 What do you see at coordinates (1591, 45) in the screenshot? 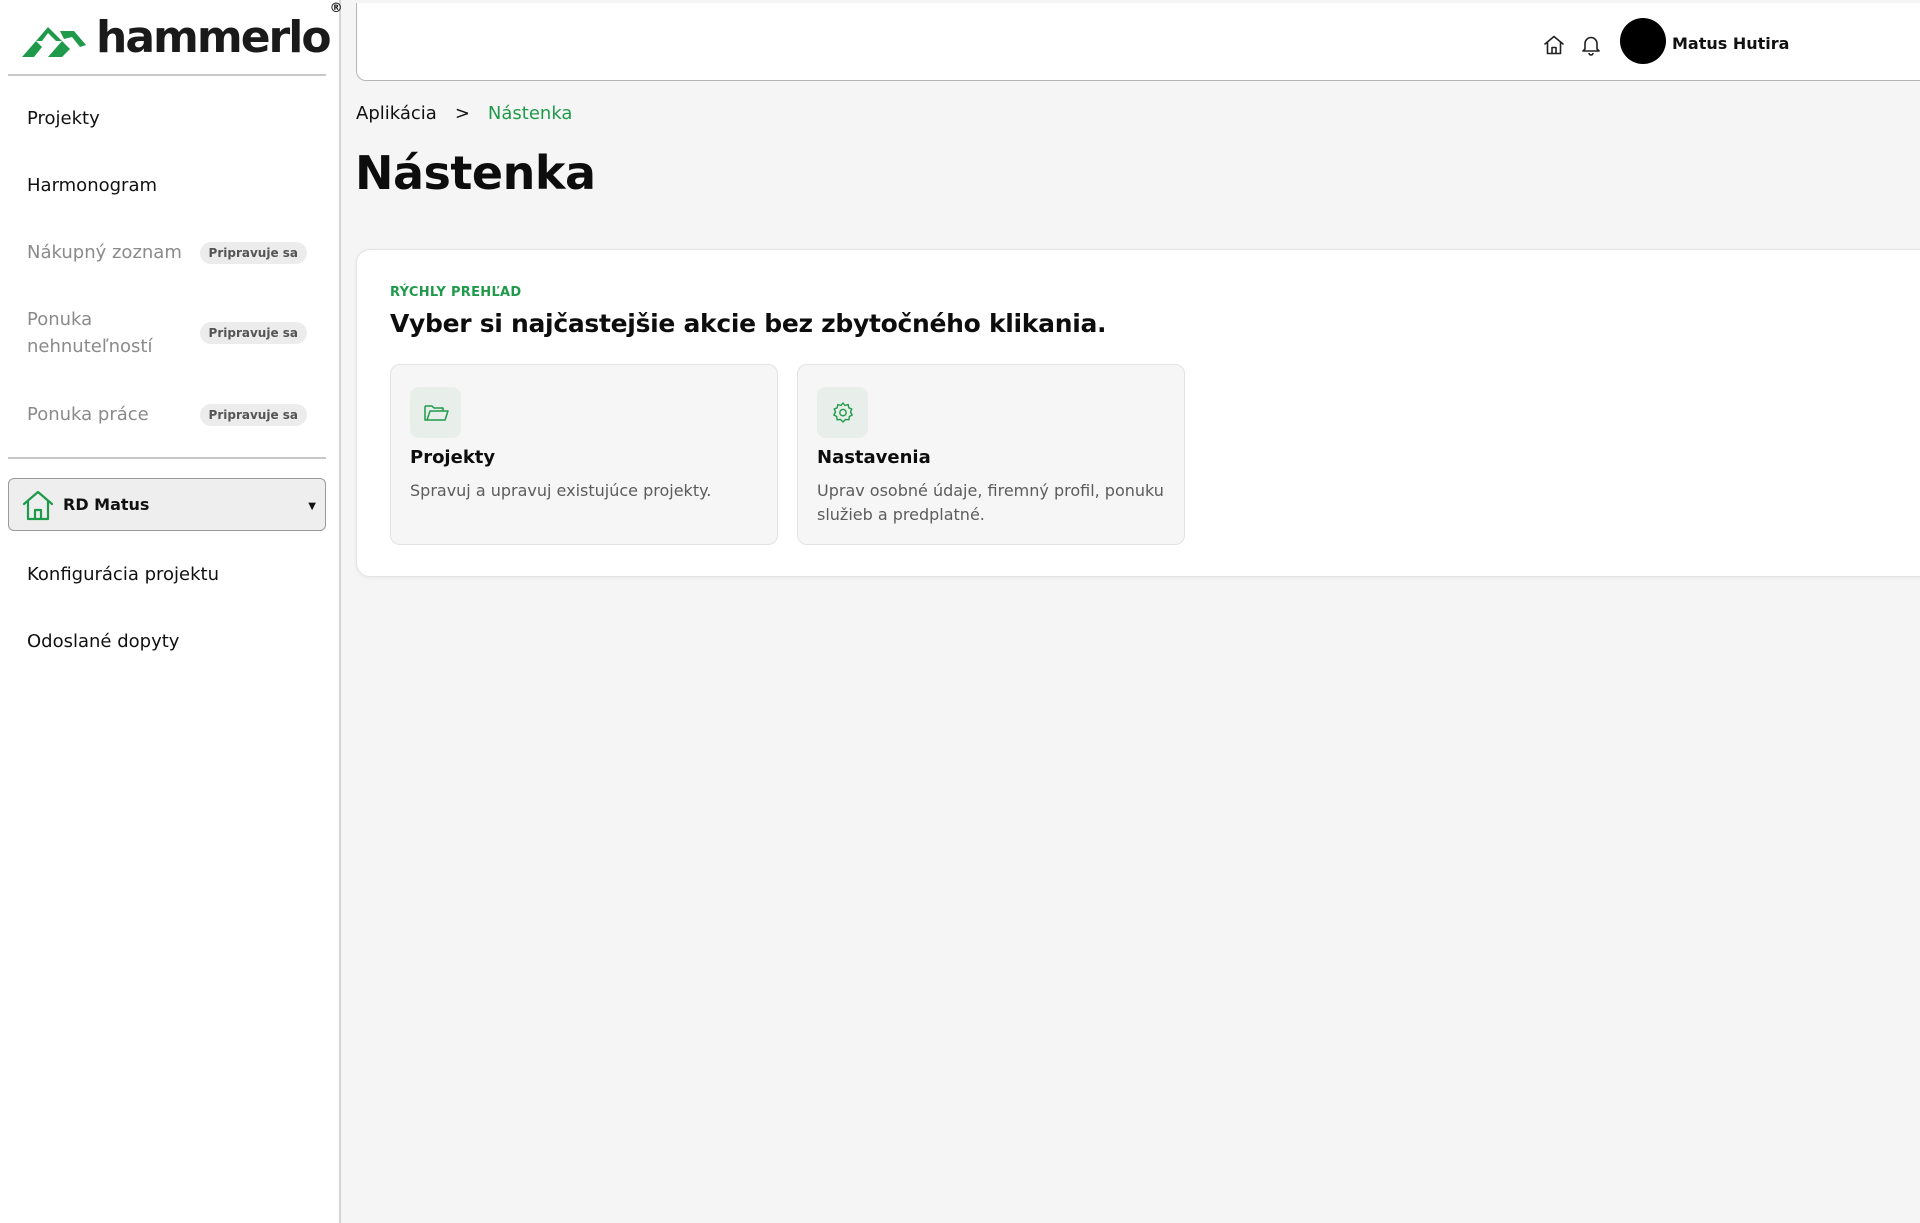
I see `bell-icon` at bounding box center [1591, 45].